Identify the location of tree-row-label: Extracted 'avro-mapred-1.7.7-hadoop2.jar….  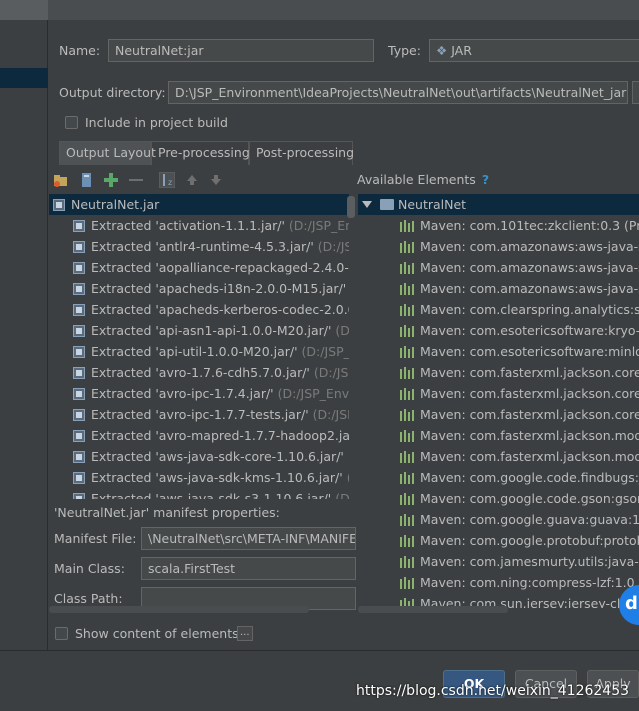
(220, 435).